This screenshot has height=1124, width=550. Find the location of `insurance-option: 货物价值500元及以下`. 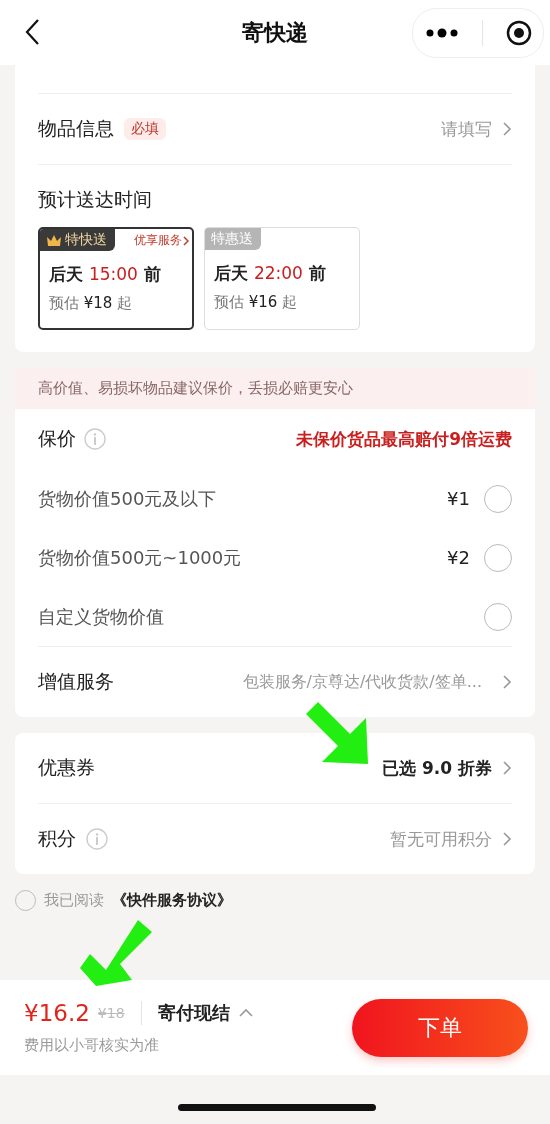

insurance-option: 货物价值500元及以下 is located at coordinates (127, 498).